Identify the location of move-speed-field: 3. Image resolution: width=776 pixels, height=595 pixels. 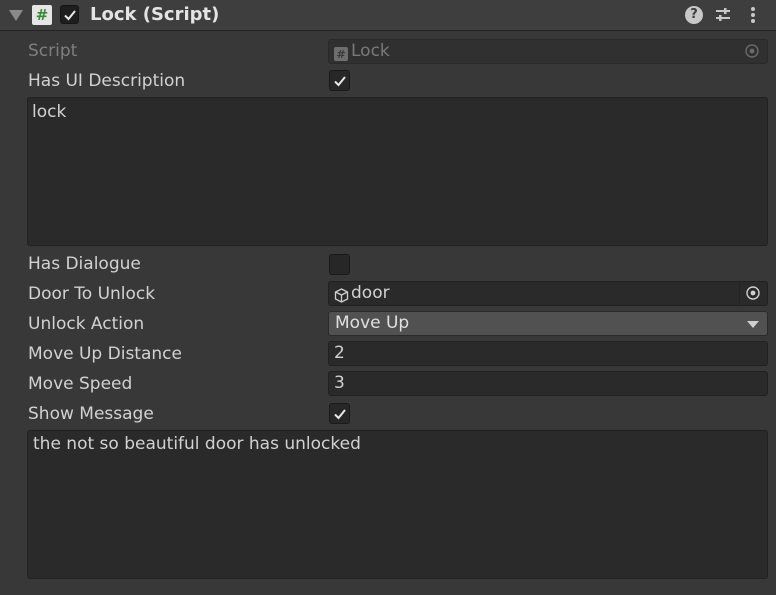
(548, 383).